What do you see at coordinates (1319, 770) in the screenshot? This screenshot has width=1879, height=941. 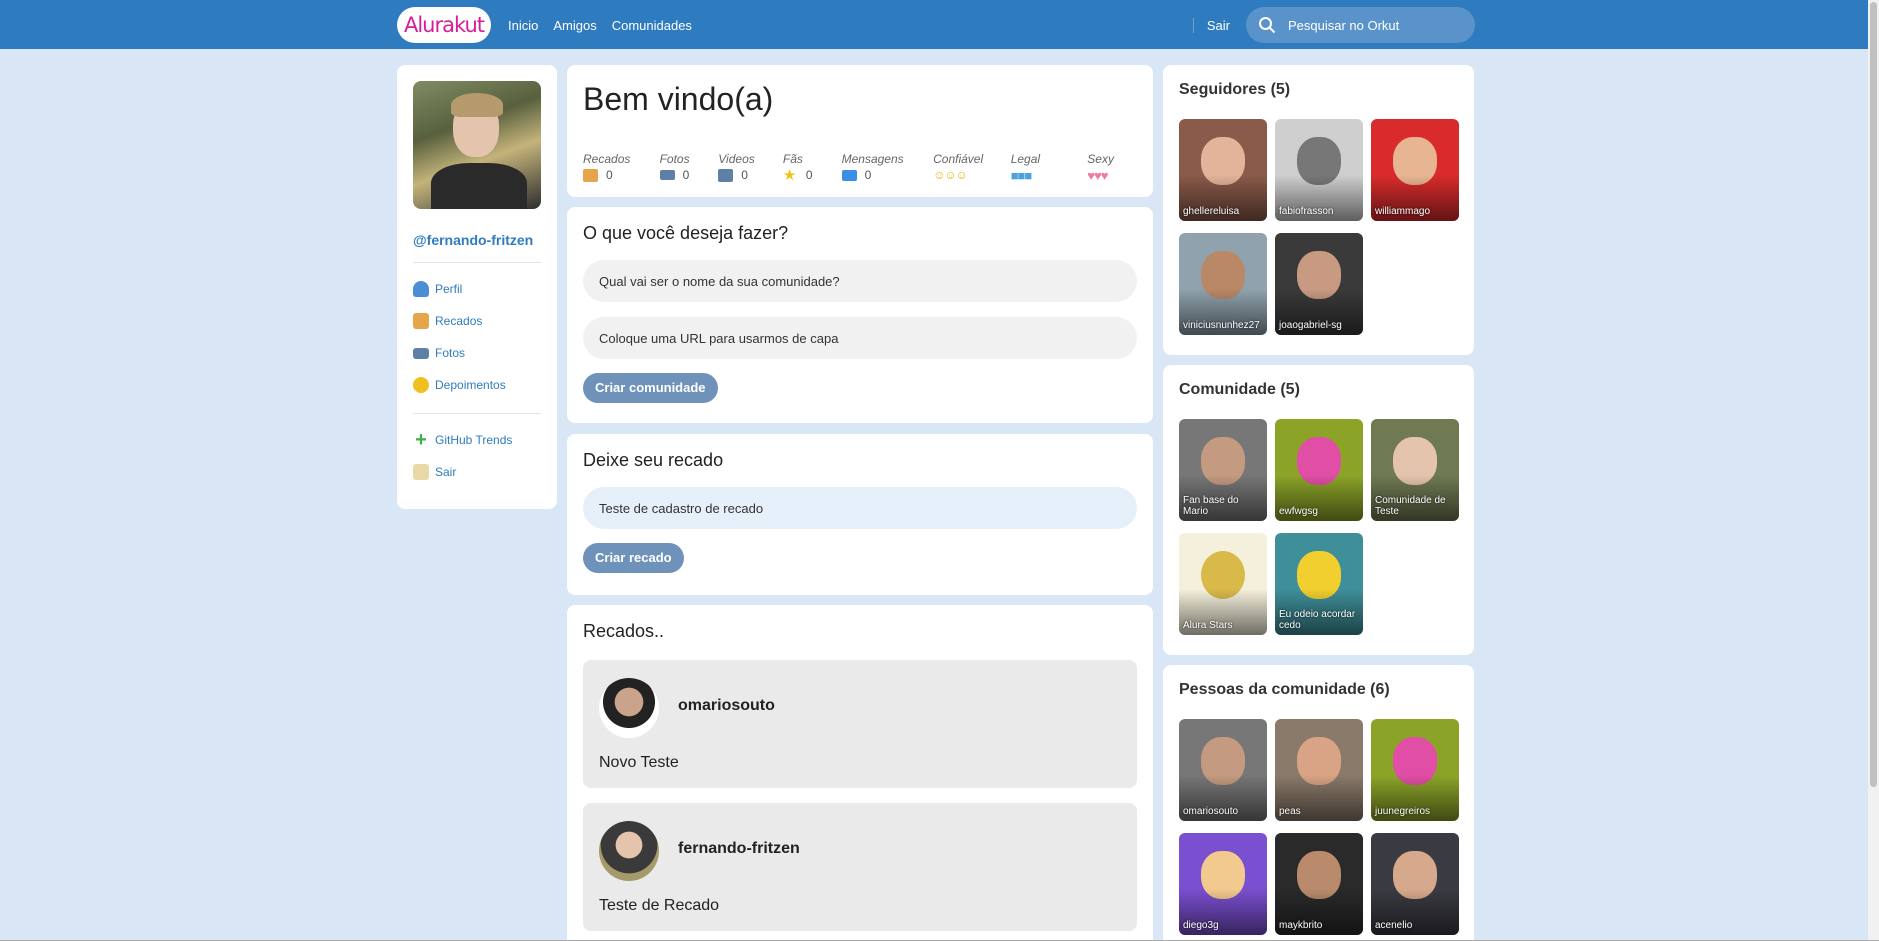 I see `person-tile: peas` at bounding box center [1319, 770].